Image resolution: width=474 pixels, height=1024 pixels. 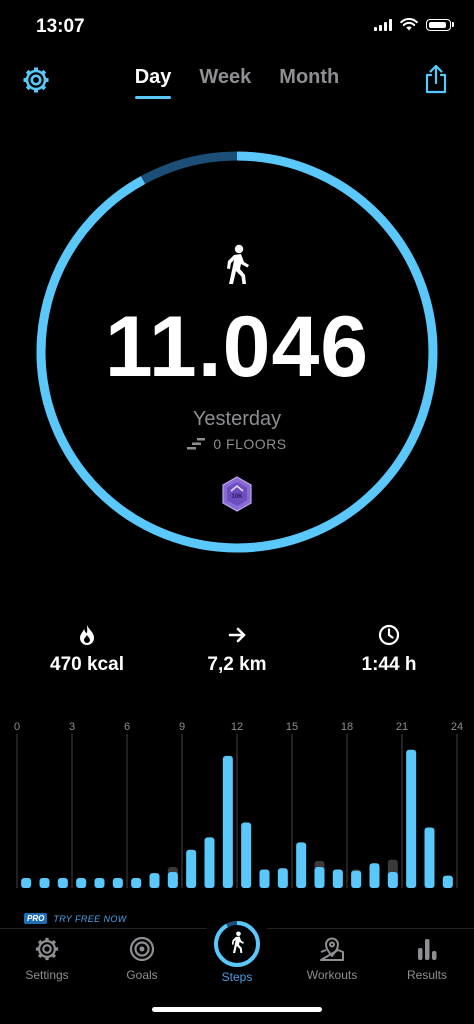 What do you see at coordinates (90, 918) in the screenshot?
I see `promo-text: TRY FREE NOW` at bounding box center [90, 918].